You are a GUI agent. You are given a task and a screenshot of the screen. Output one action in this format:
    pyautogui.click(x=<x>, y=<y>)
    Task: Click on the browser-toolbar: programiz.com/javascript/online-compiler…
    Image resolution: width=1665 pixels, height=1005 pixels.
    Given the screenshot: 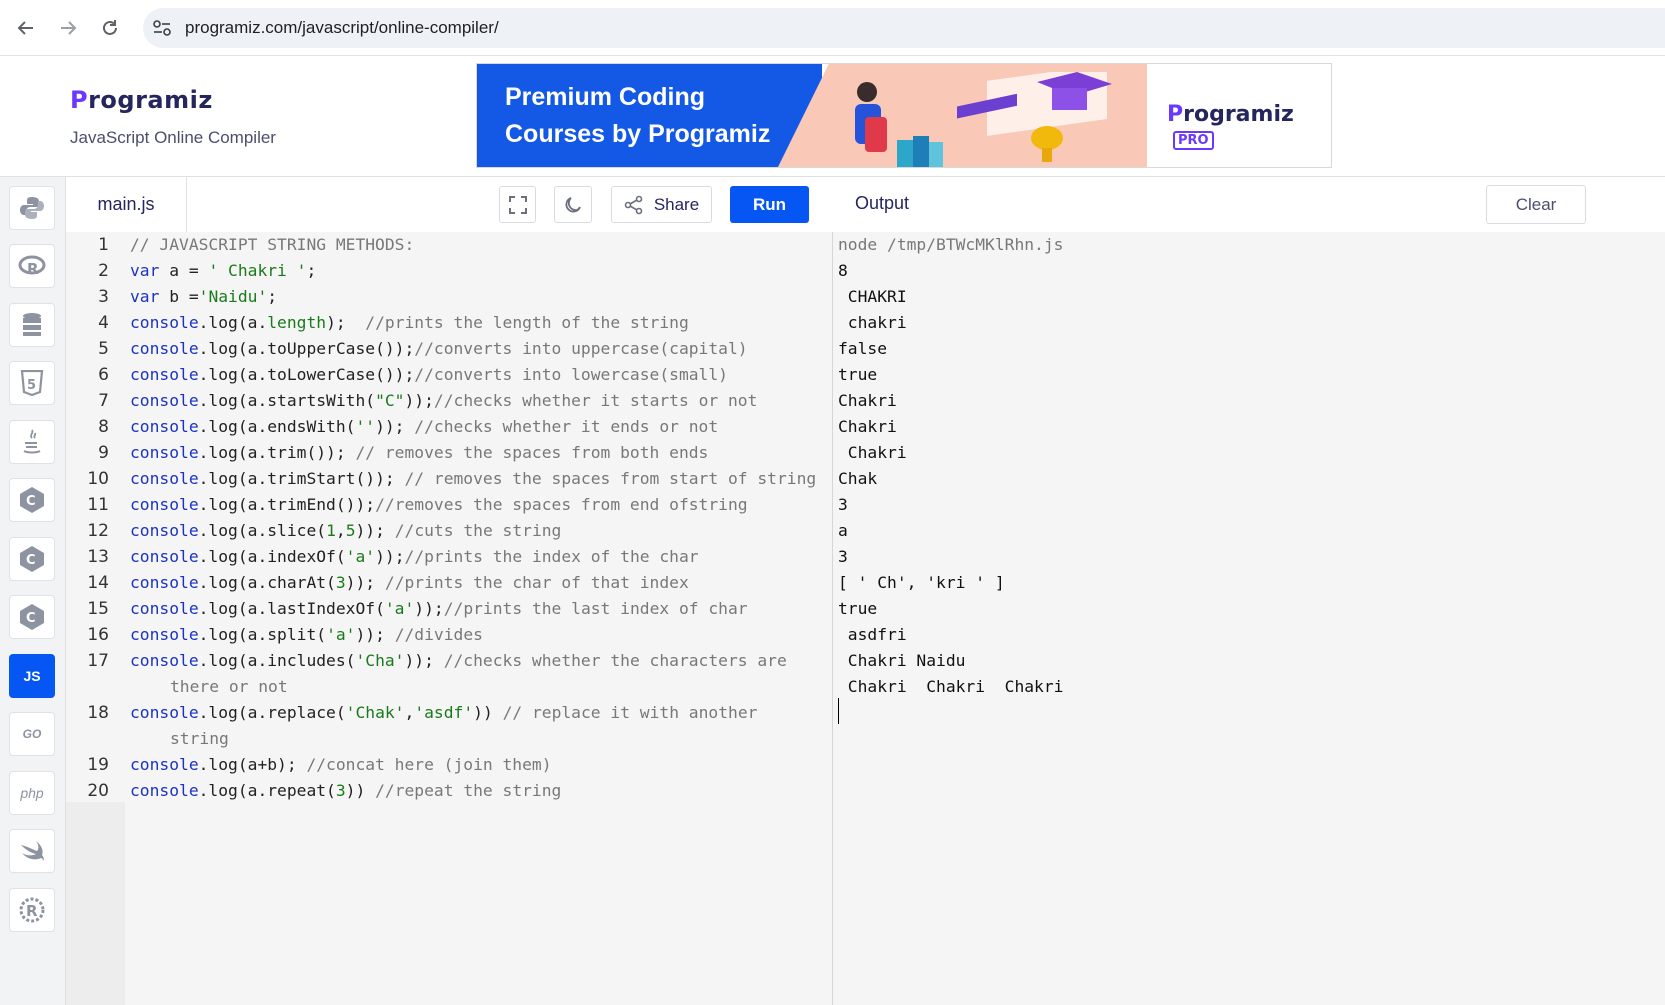 What is the action you would take?
    pyautogui.click(x=832, y=28)
    